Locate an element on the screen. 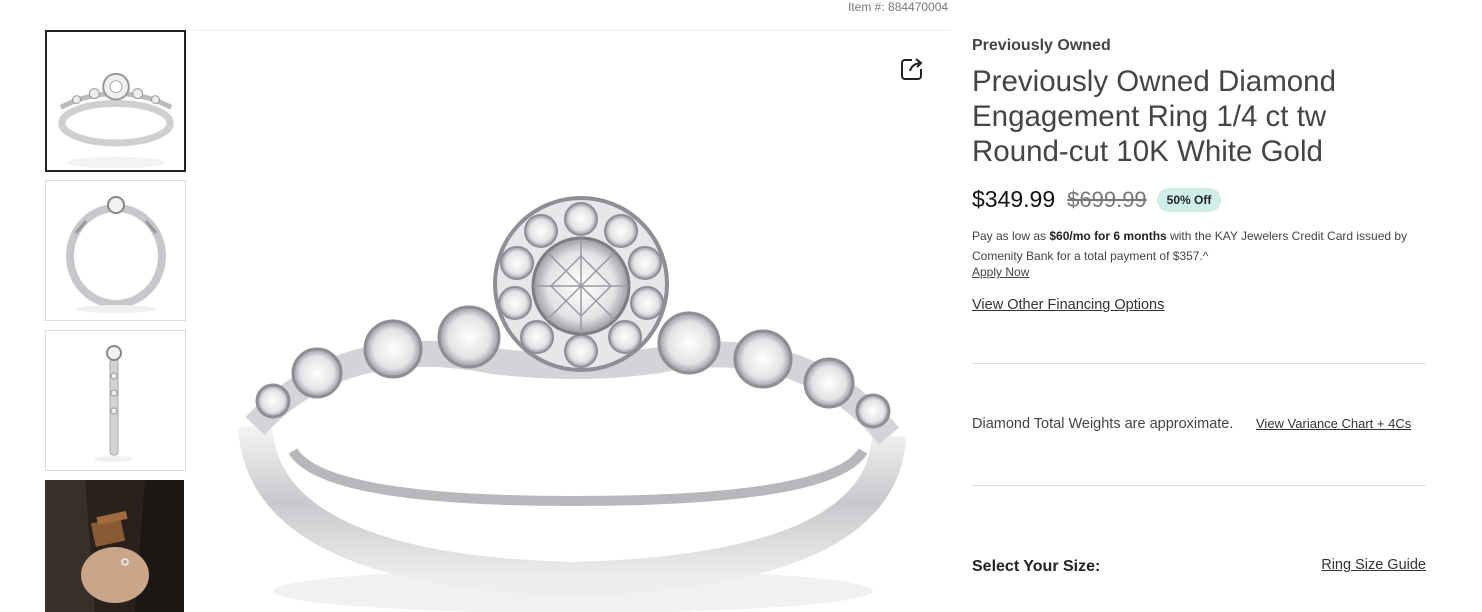 The height and width of the screenshot is (612, 1482). financing-prefix: Pay as low as is located at coordinates (1011, 236).